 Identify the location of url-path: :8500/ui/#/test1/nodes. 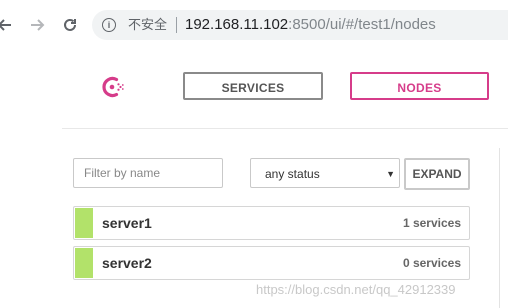
(362, 24).